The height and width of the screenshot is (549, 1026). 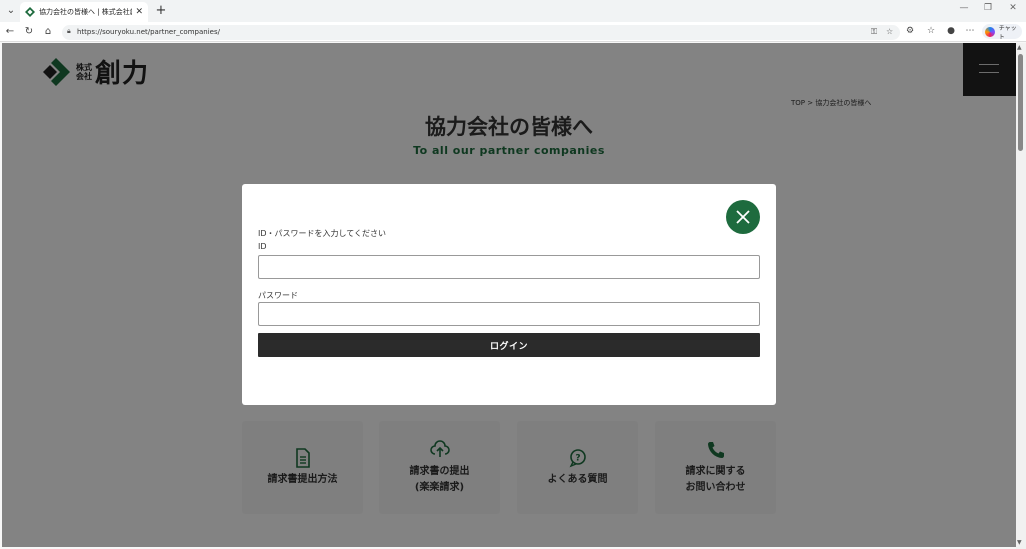 I want to click on browser-tab-bar: ⌄ 協力会社の皆様へ | 株式会社創力 ✕ + — ❐ ✕, so click(x=513, y=11).